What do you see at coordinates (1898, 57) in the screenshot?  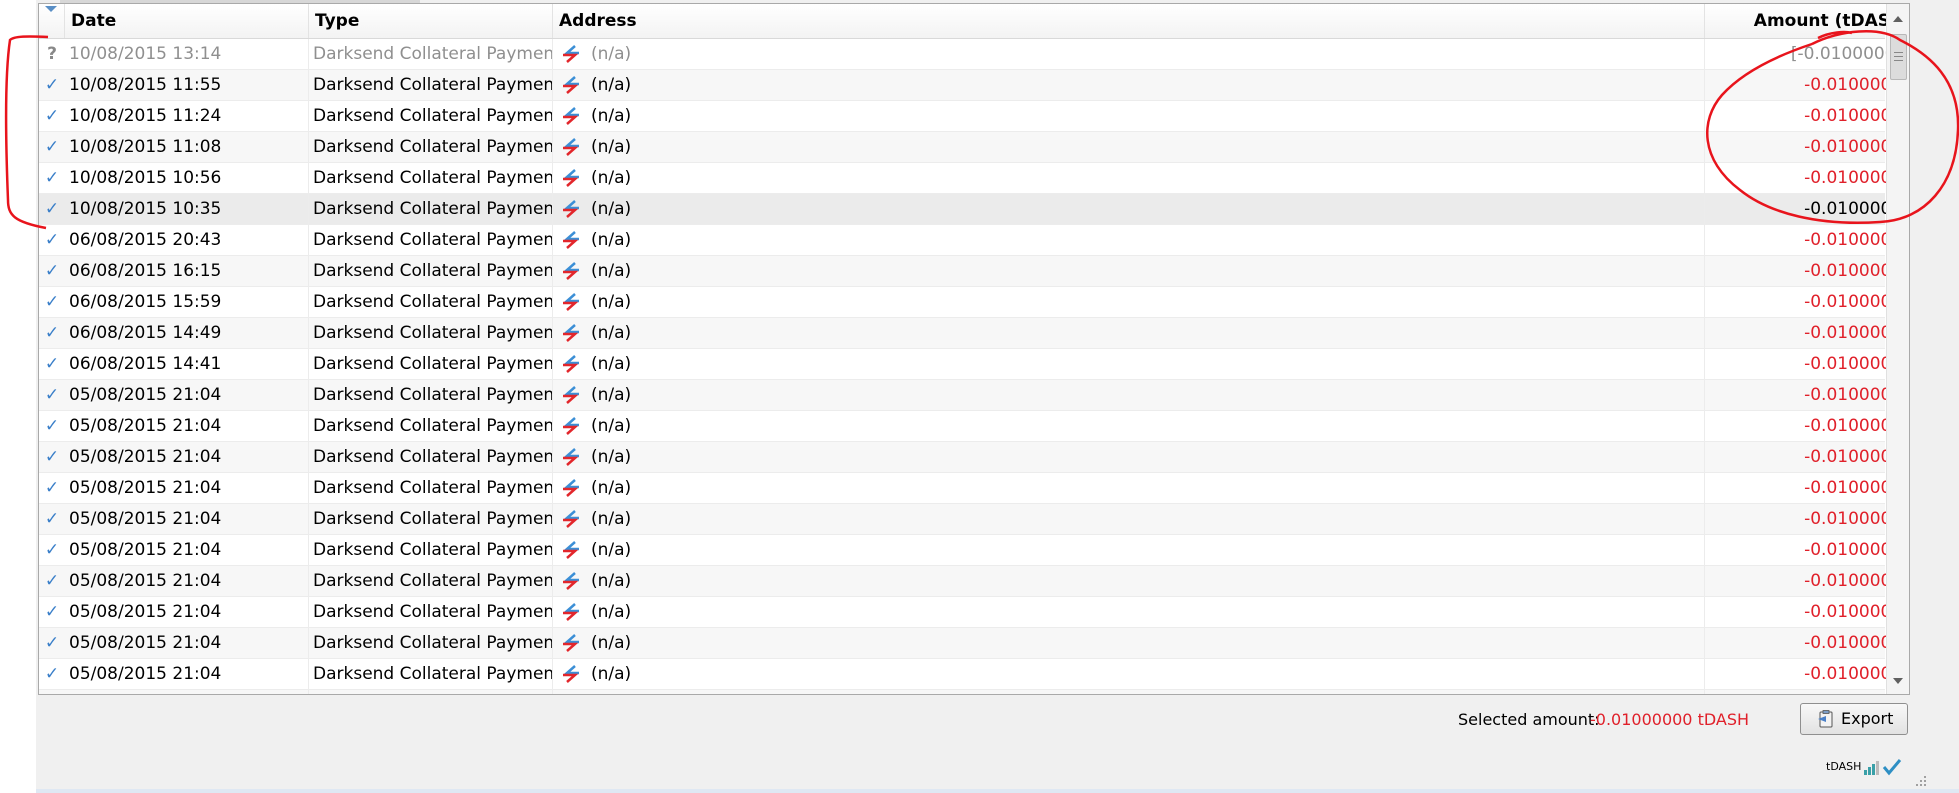 I see `scrollbar-thumb` at bounding box center [1898, 57].